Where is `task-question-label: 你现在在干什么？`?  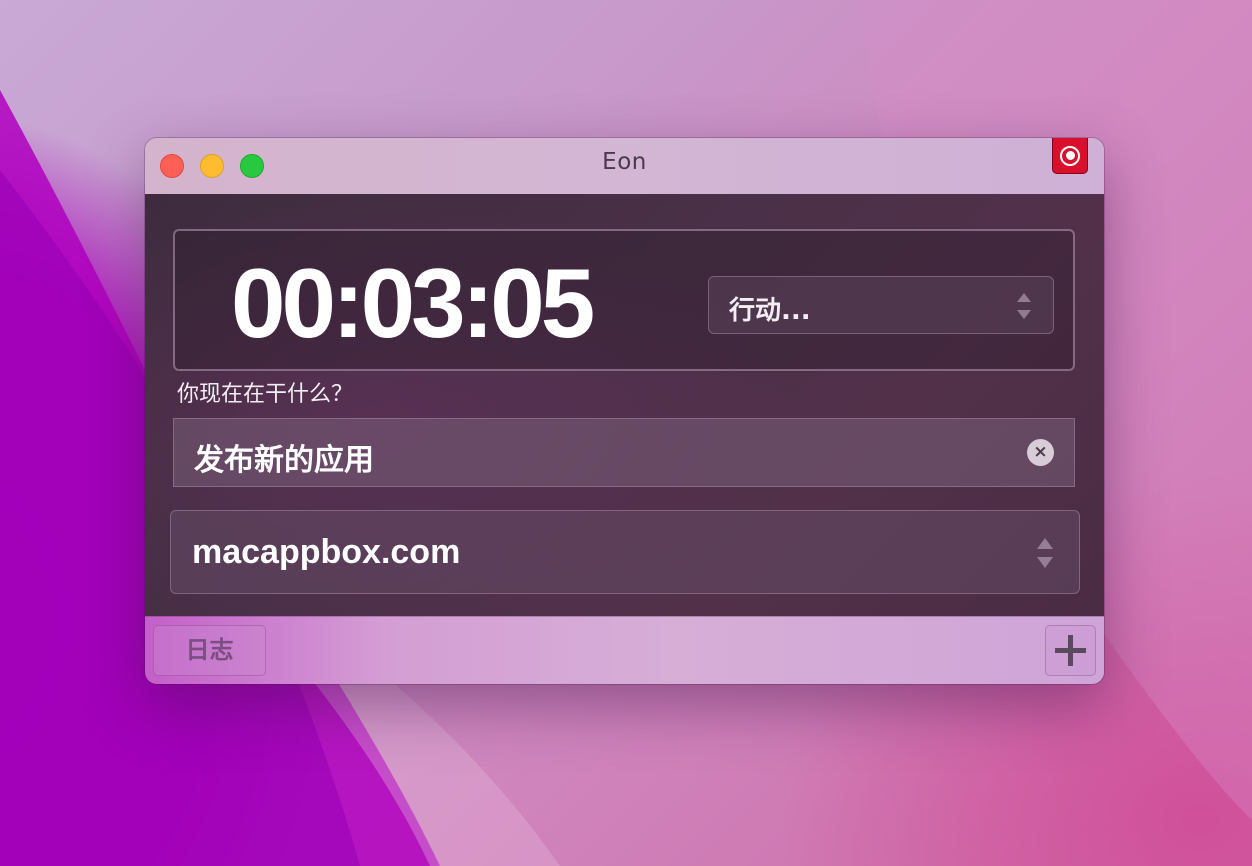 task-question-label: 你现在在干什么？ is located at coordinates (265, 394).